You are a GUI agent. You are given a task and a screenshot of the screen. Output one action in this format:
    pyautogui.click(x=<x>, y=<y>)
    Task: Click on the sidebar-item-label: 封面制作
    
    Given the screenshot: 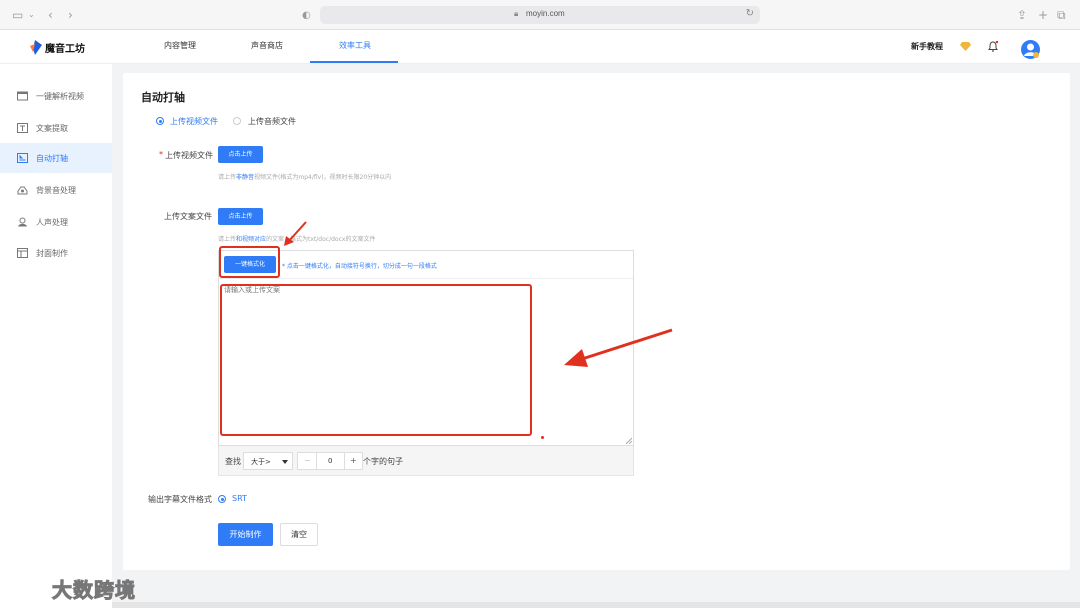 What is the action you would take?
    pyautogui.click(x=52, y=253)
    